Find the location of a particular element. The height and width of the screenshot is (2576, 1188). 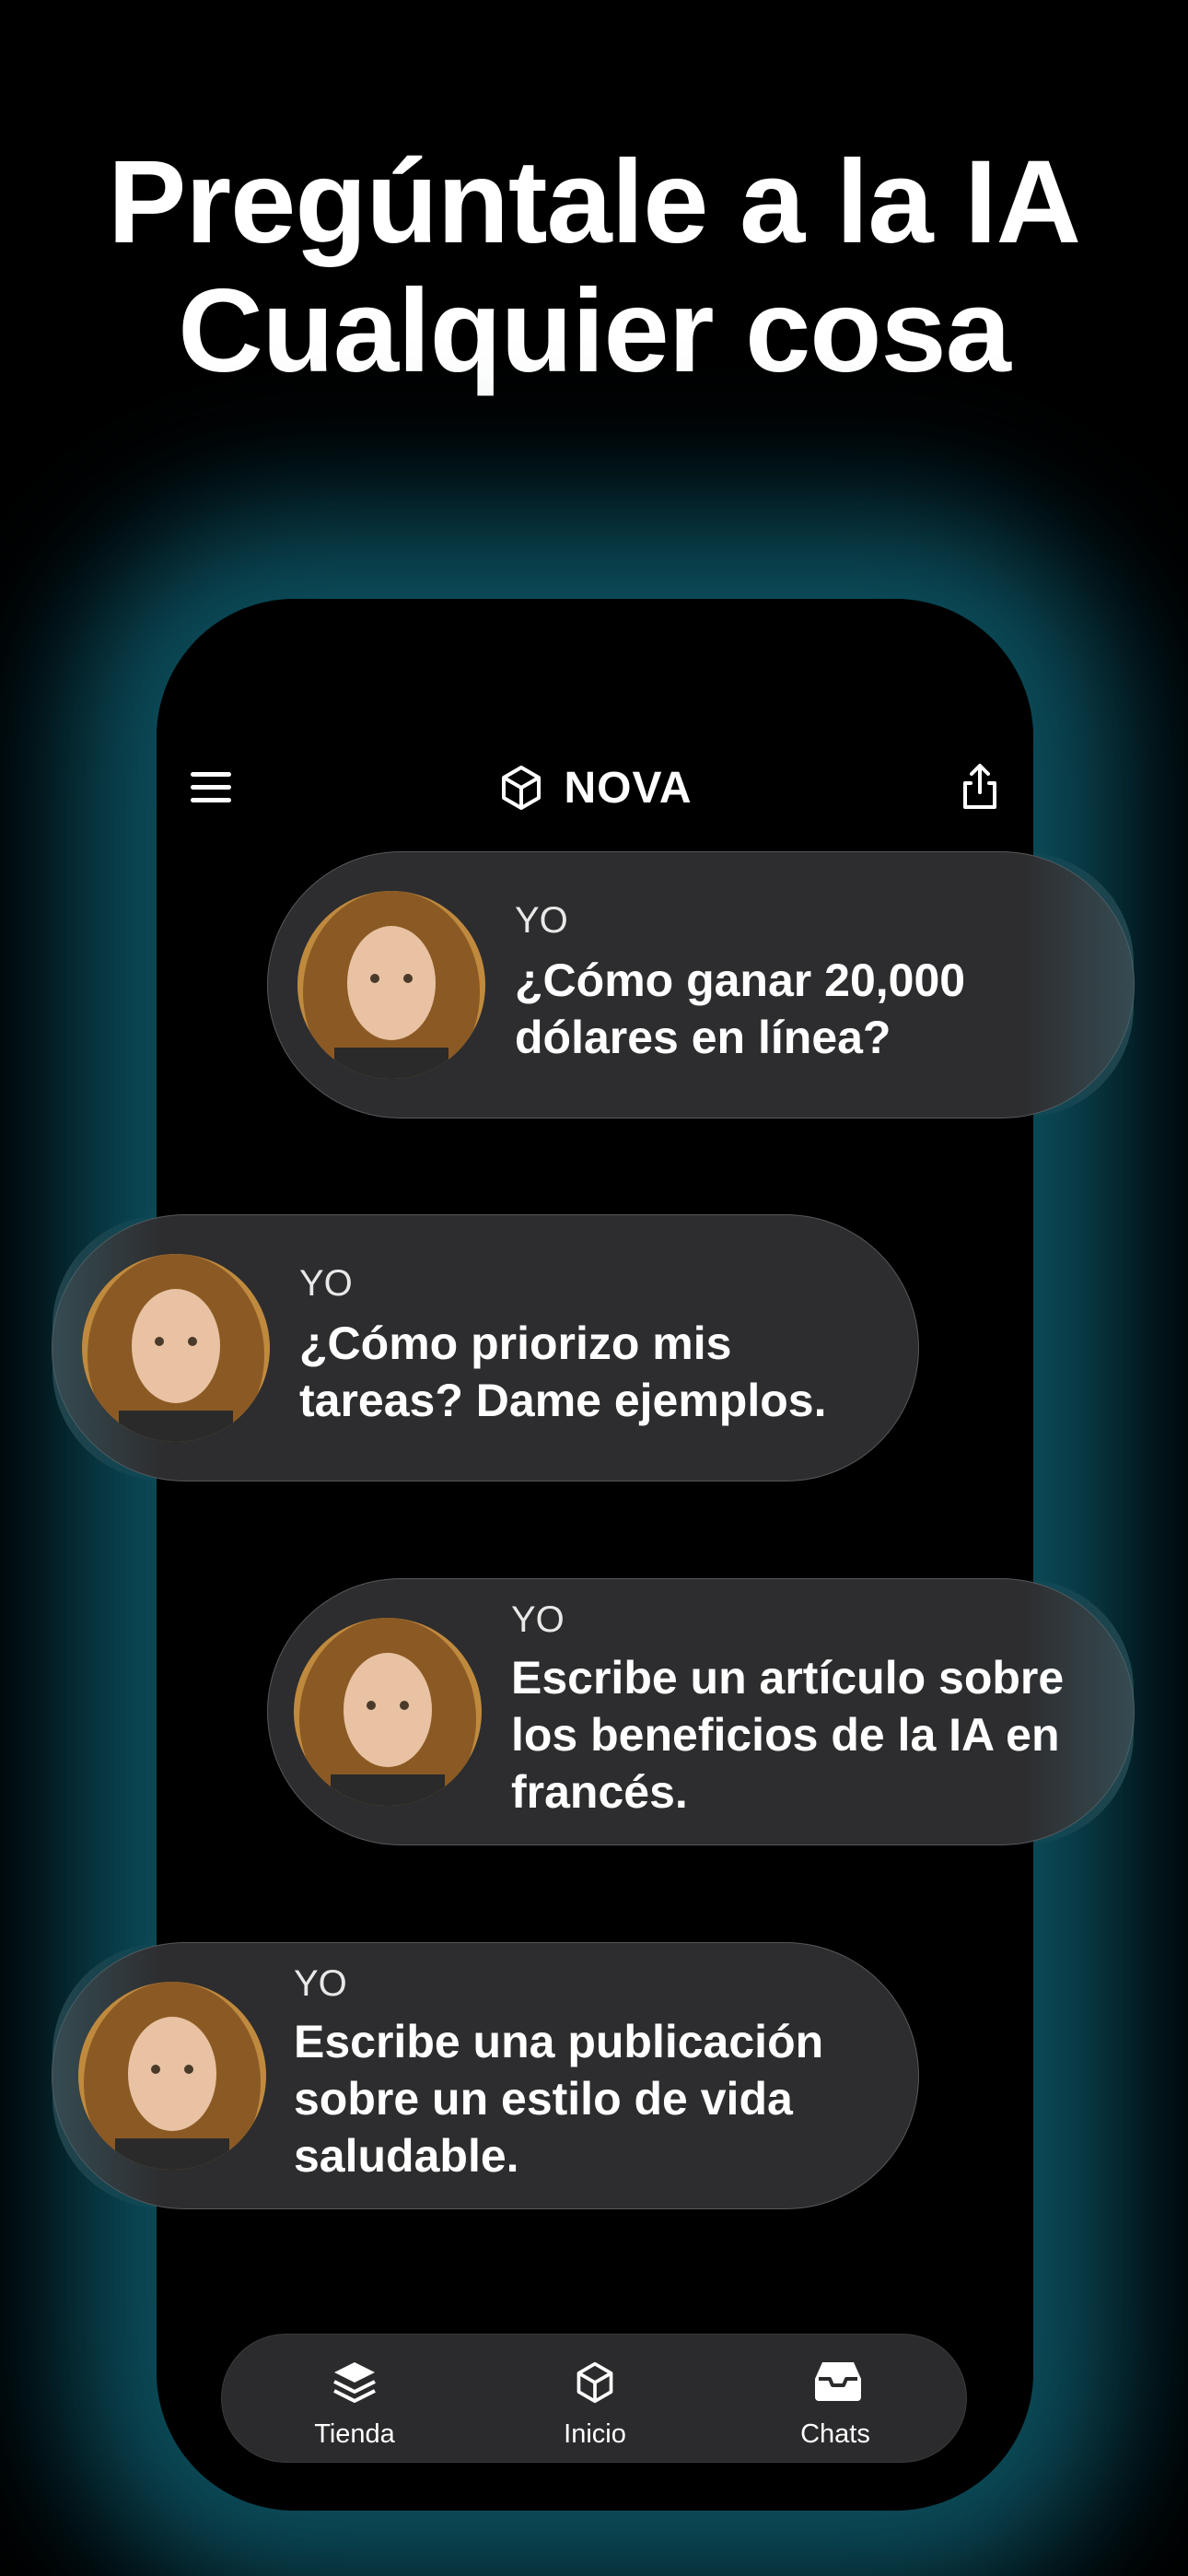

message-text: ¿Cómo ganar 20,000 dólares en línea? is located at coordinates (740, 1008).